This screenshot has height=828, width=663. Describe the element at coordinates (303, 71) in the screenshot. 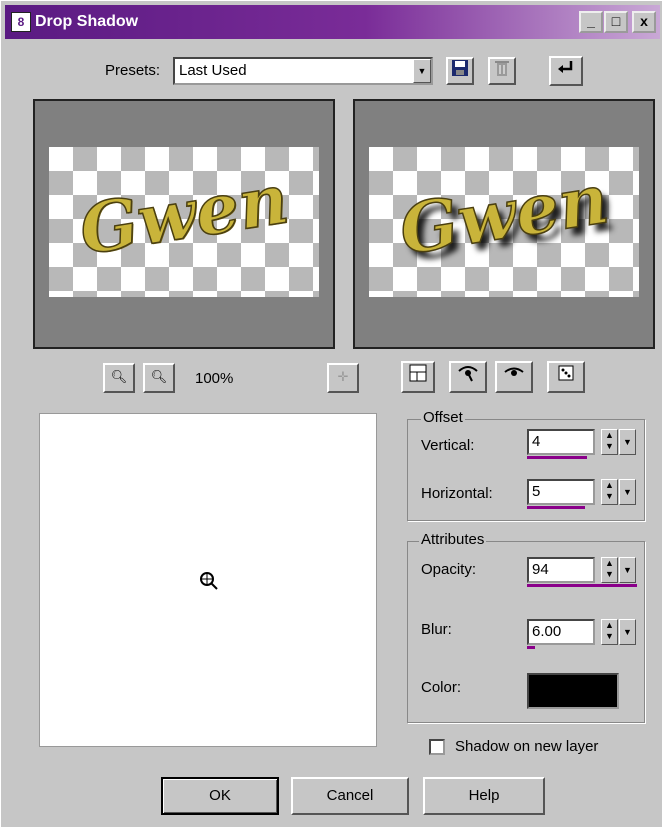

I see `presets-dropdown: Last Used ▼` at that location.